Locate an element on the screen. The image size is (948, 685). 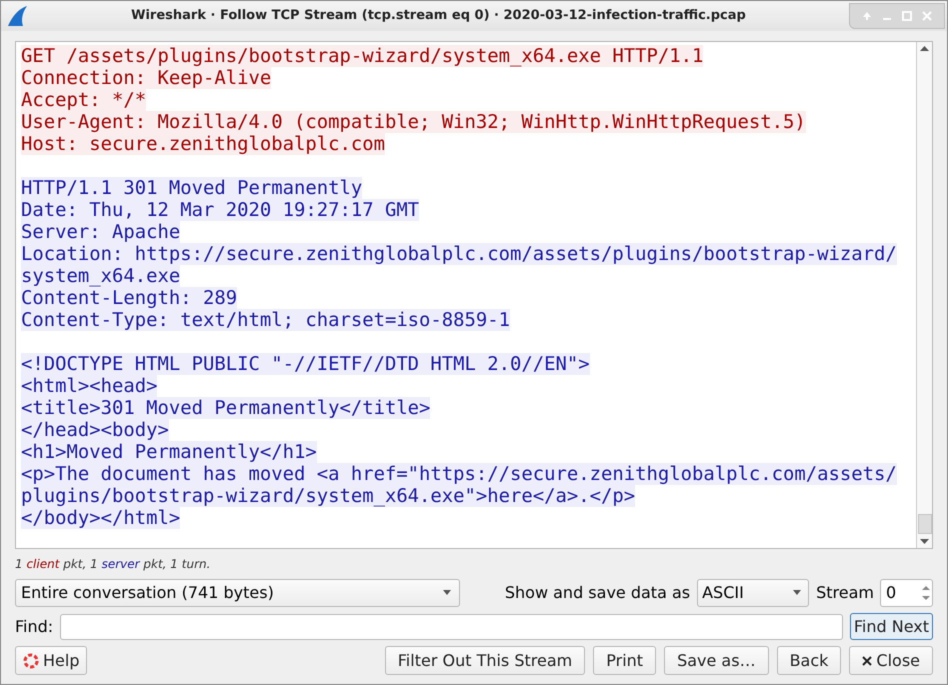
shade-icon is located at coordinates (867, 16).